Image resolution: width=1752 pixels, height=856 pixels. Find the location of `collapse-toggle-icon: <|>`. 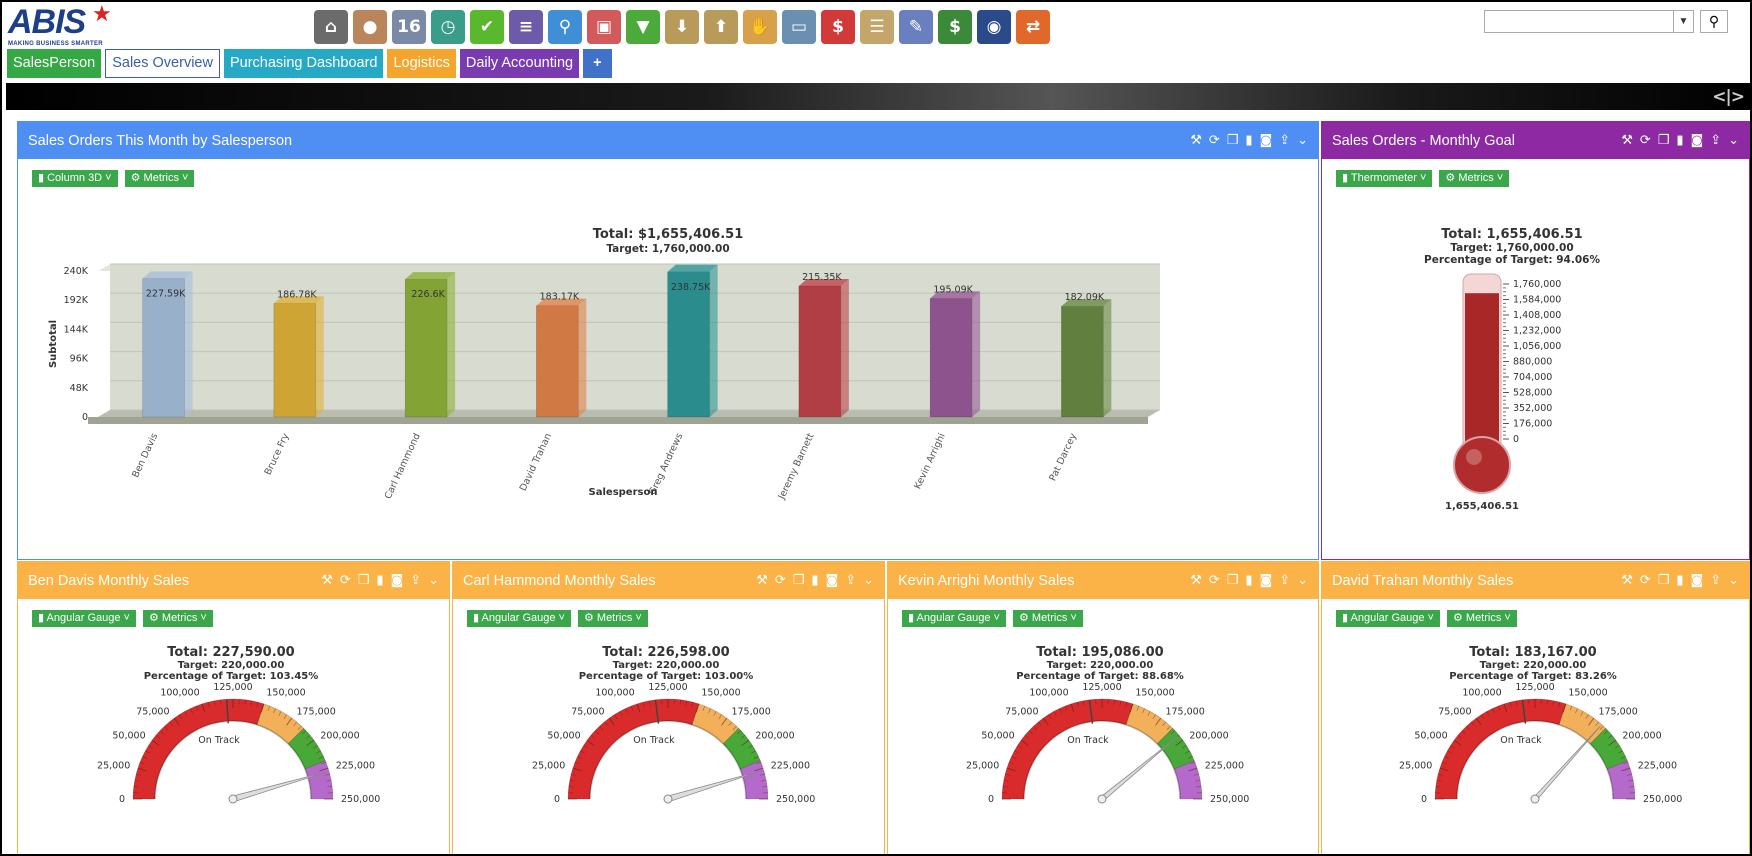

collapse-toggle-icon: <|> is located at coordinates (1728, 97).